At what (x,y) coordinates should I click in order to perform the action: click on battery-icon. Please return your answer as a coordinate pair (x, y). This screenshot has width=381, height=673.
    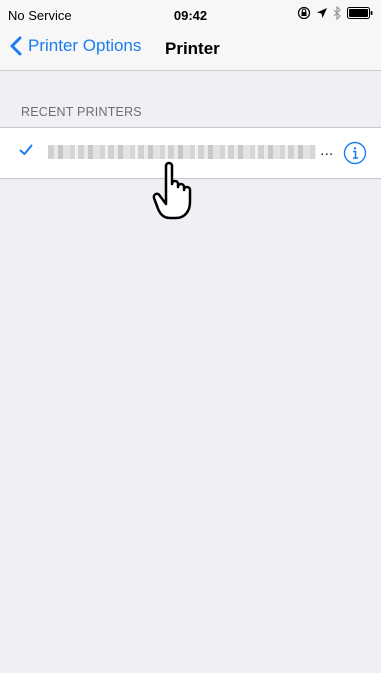
    Looking at the image, I should click on (360, 13).